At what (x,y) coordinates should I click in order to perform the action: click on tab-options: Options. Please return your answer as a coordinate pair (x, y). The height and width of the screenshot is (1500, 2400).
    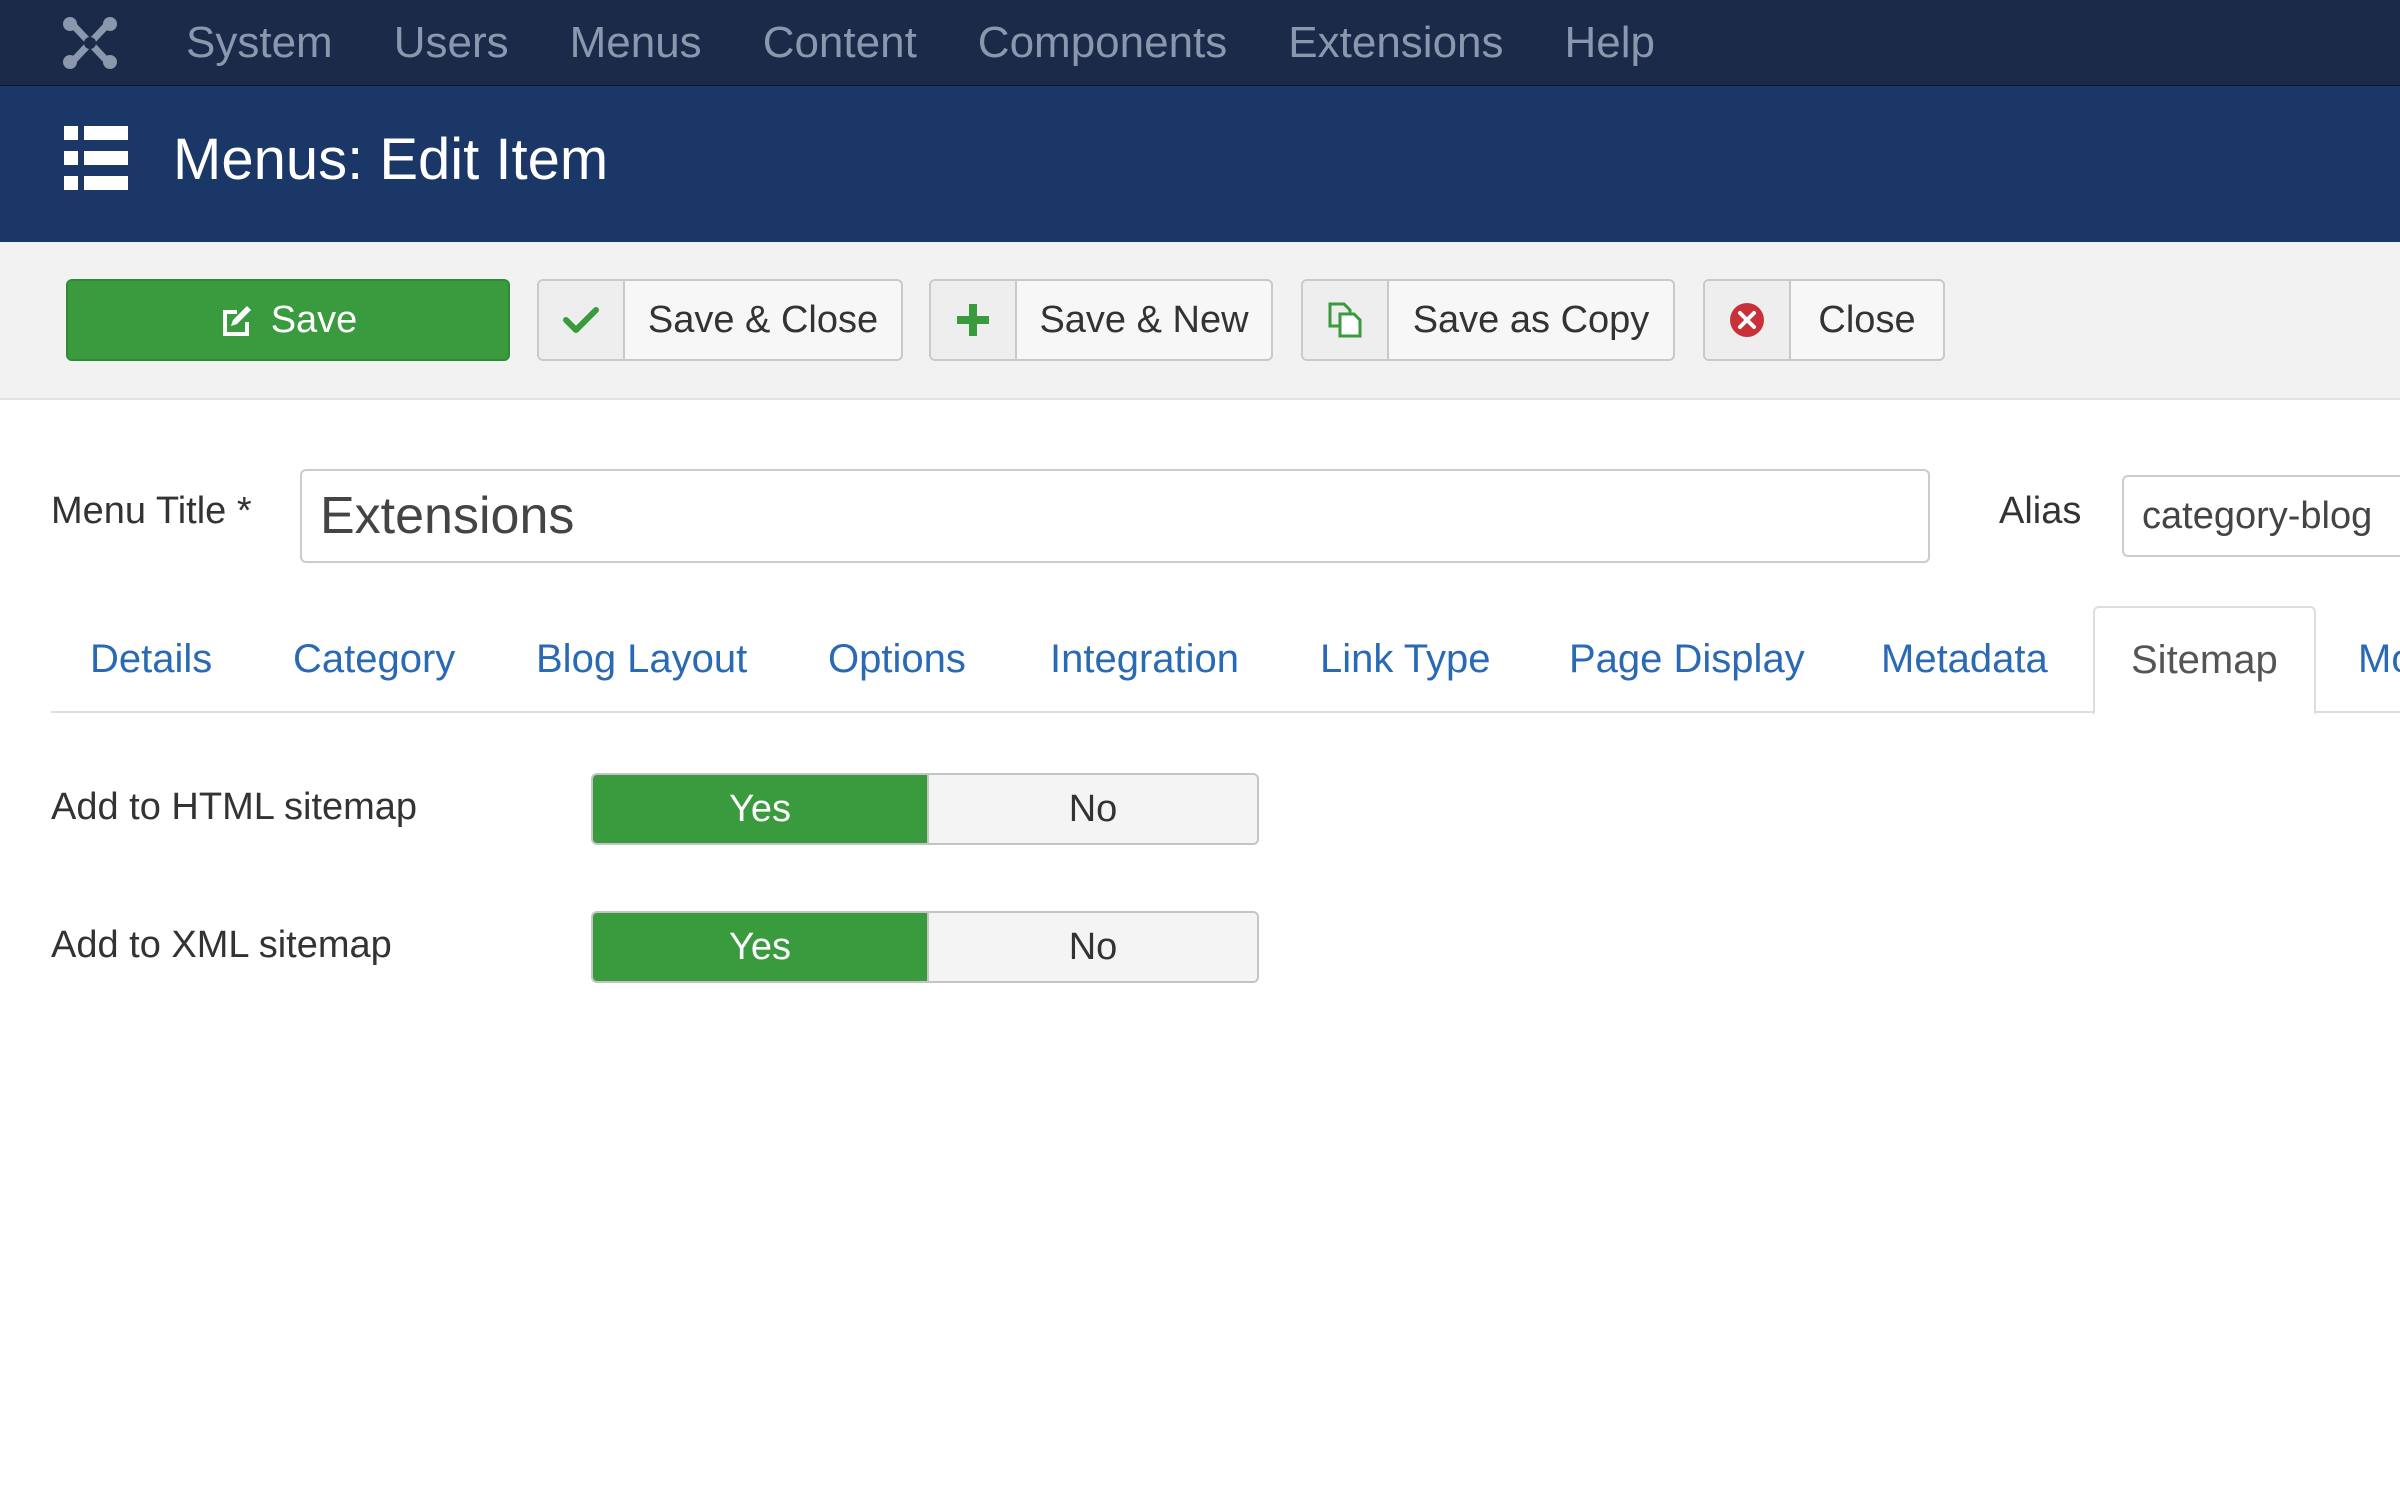
    Looking at the image, I should click on (897, 659).